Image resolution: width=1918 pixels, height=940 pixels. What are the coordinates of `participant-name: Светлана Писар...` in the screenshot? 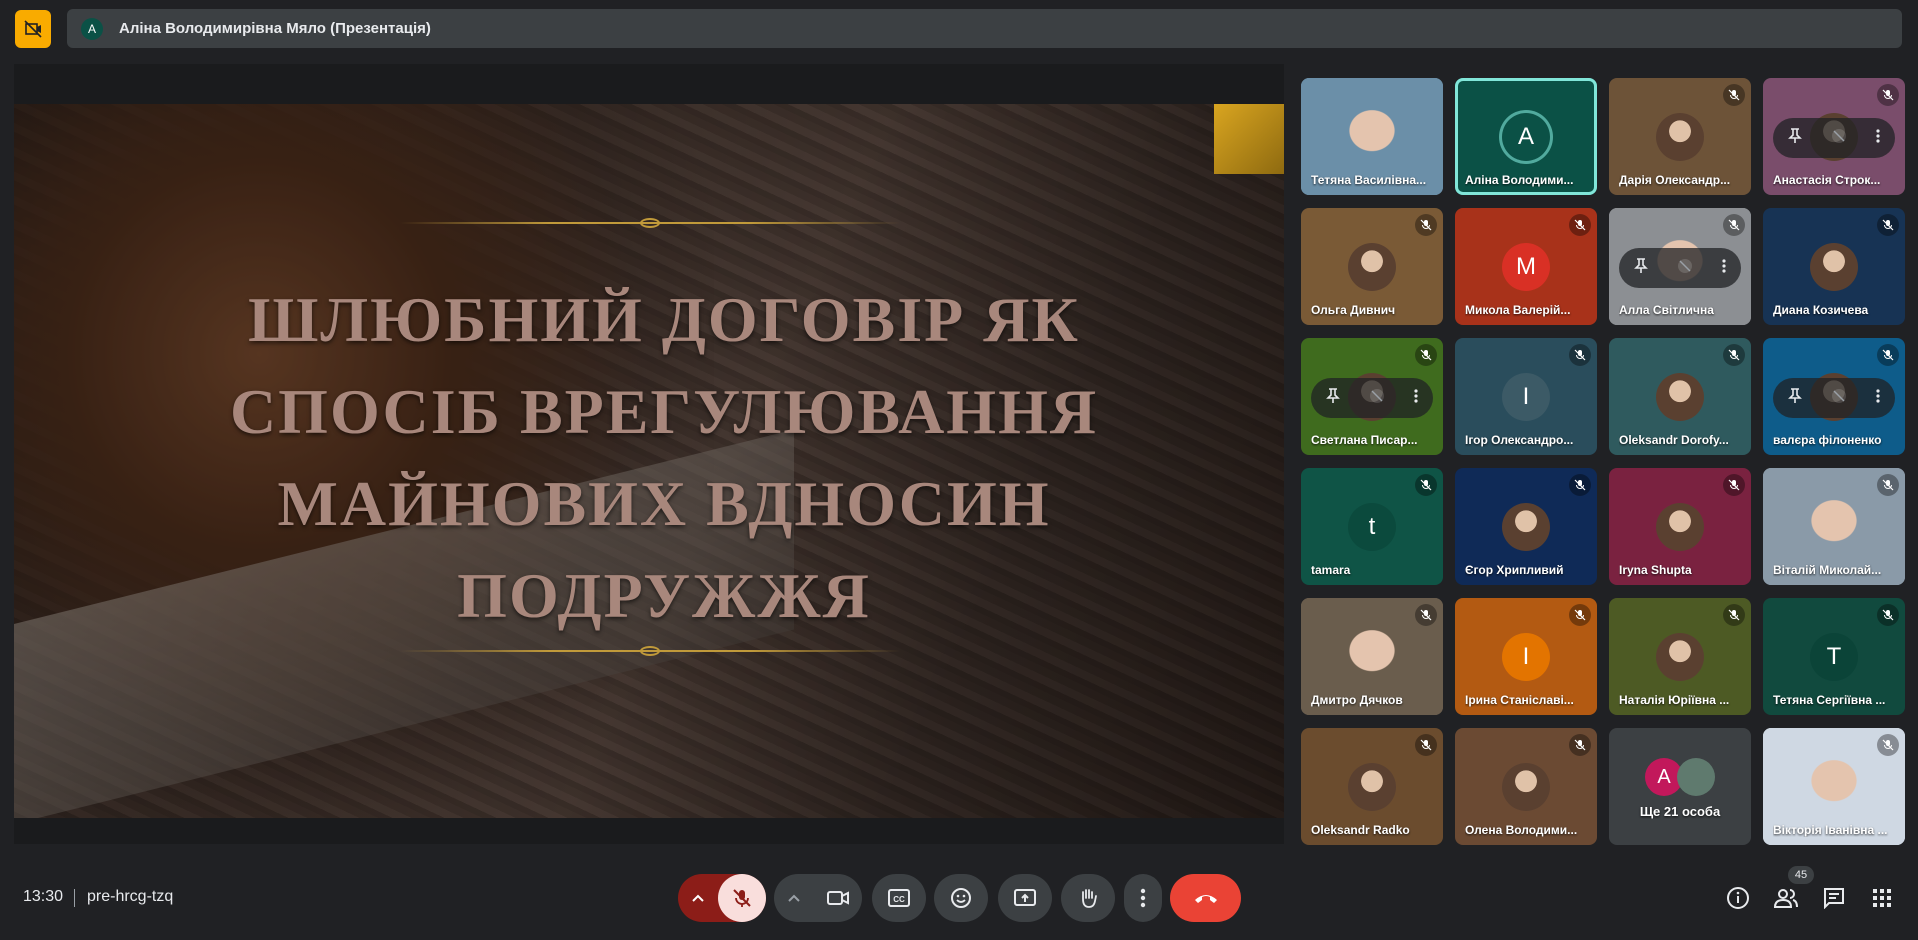 It's located at (1364, 440).